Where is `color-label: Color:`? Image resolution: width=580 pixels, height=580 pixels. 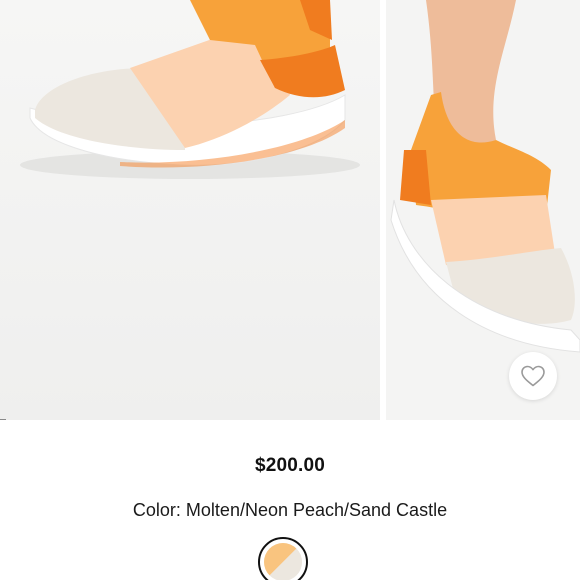 color-label: Color: is located at coordinates (156, 510).